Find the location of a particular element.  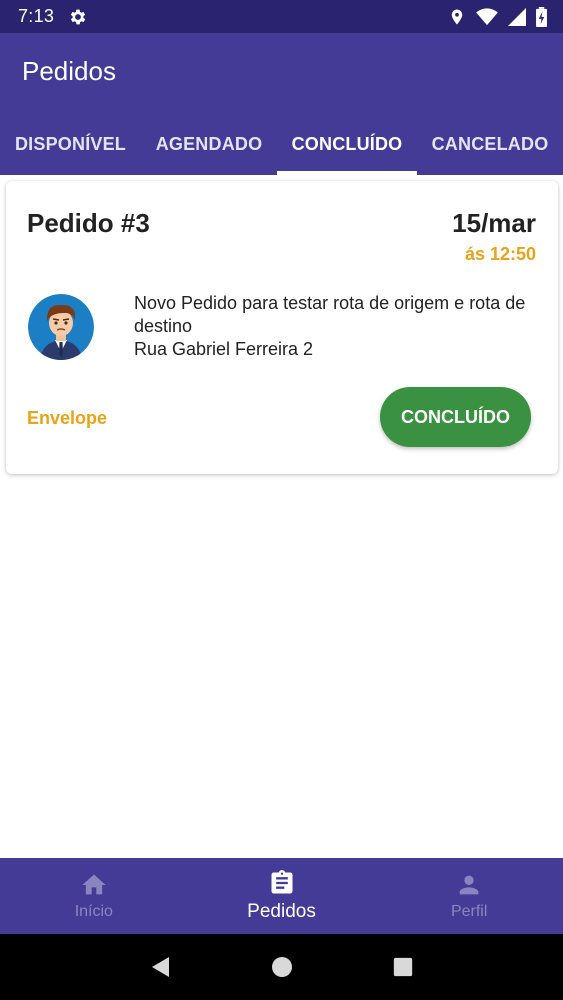

nav-item-inicio: Início is located at coordinates (94, 896).